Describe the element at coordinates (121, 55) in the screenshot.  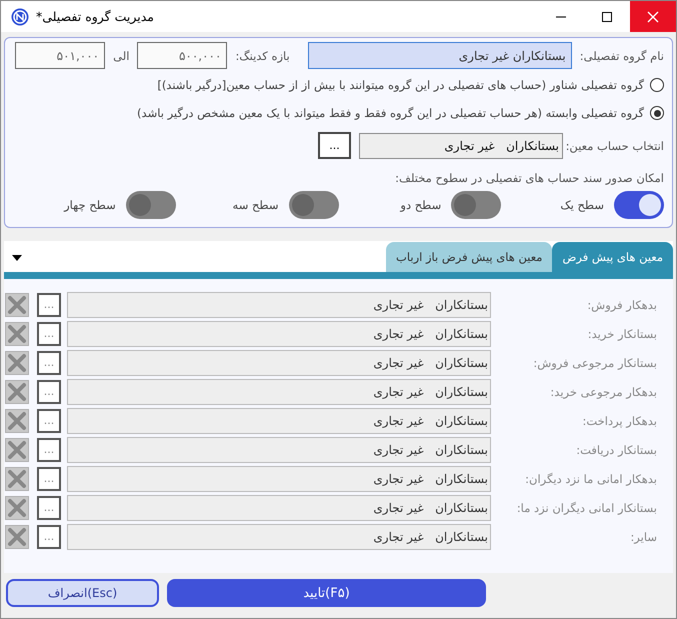
I see `field-label: الی` at that location.